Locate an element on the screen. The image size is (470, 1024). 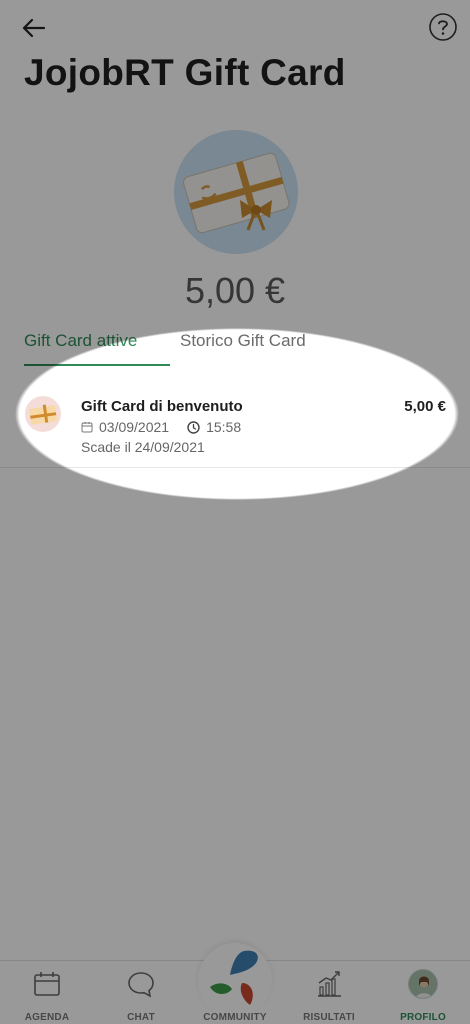
gift-card-balance: 5,00 € is located at coordinates (235, 290).